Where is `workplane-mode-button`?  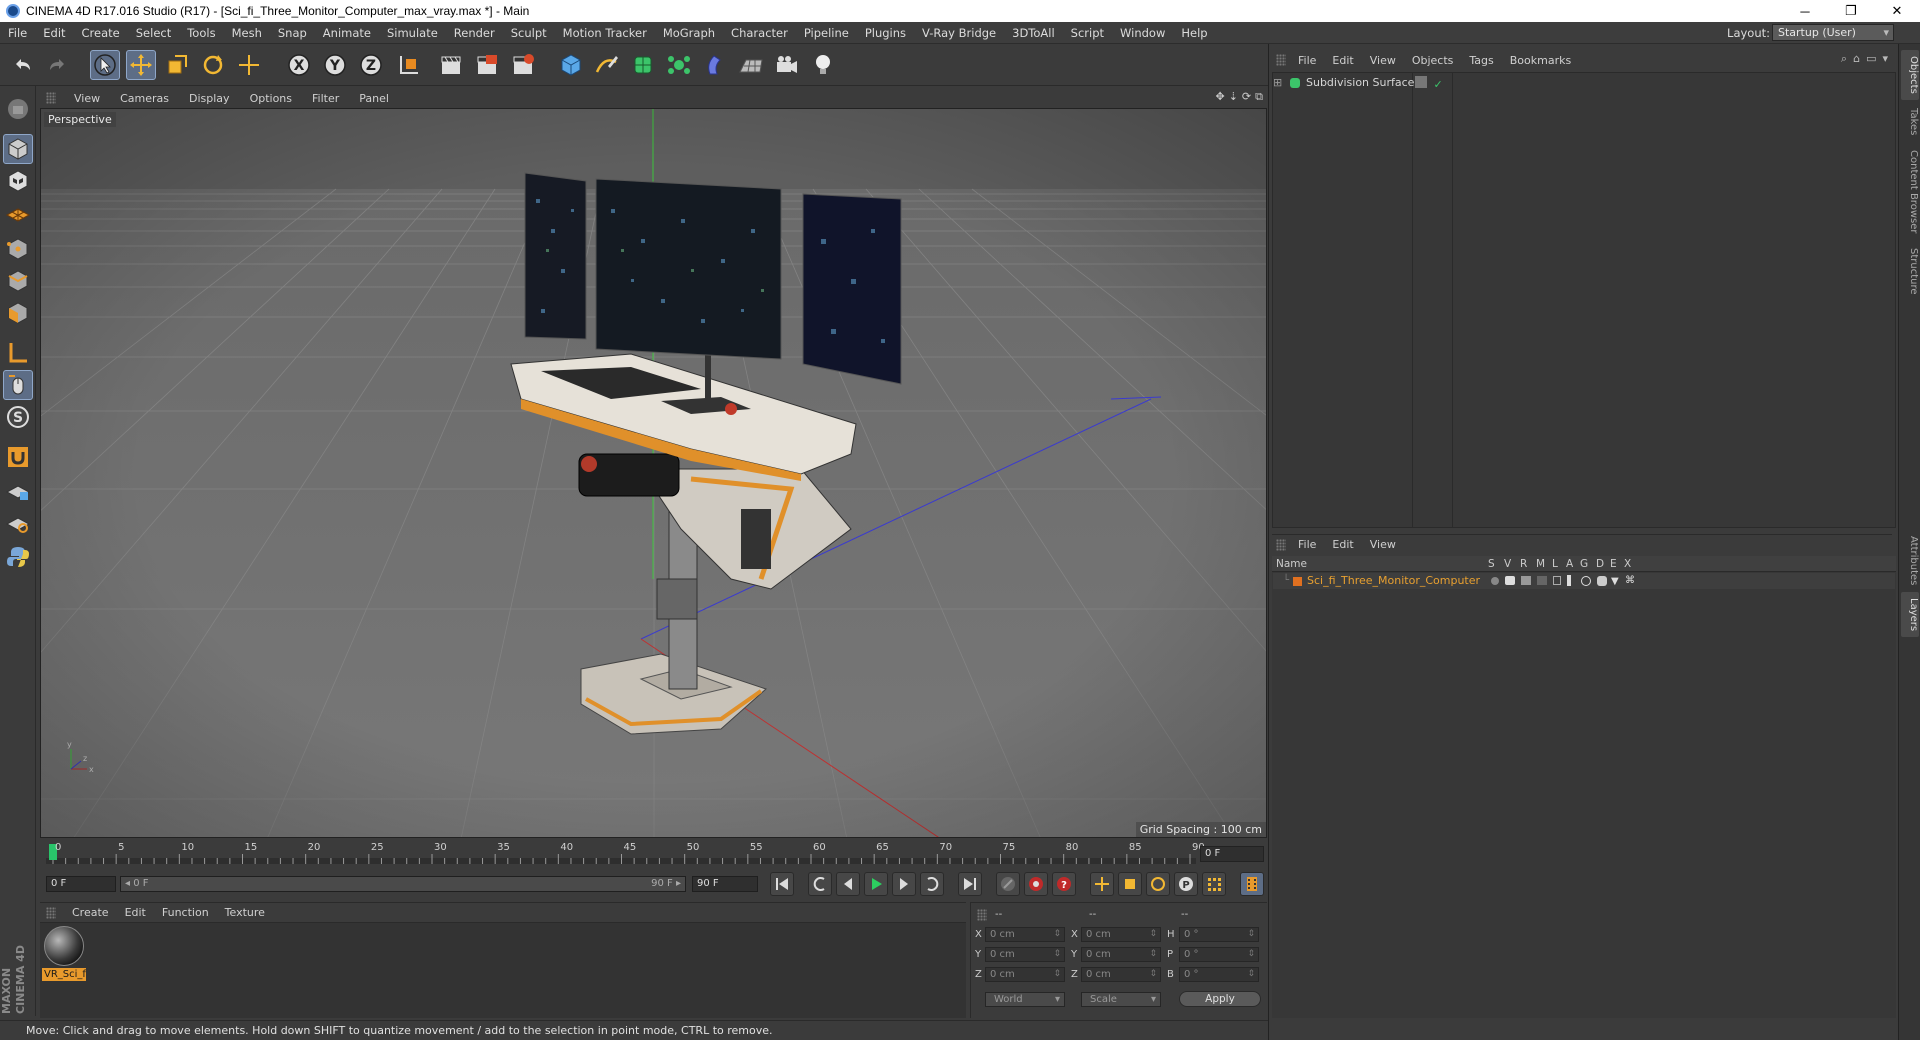
workplane-mode-button is located at coordinates (18, 213).